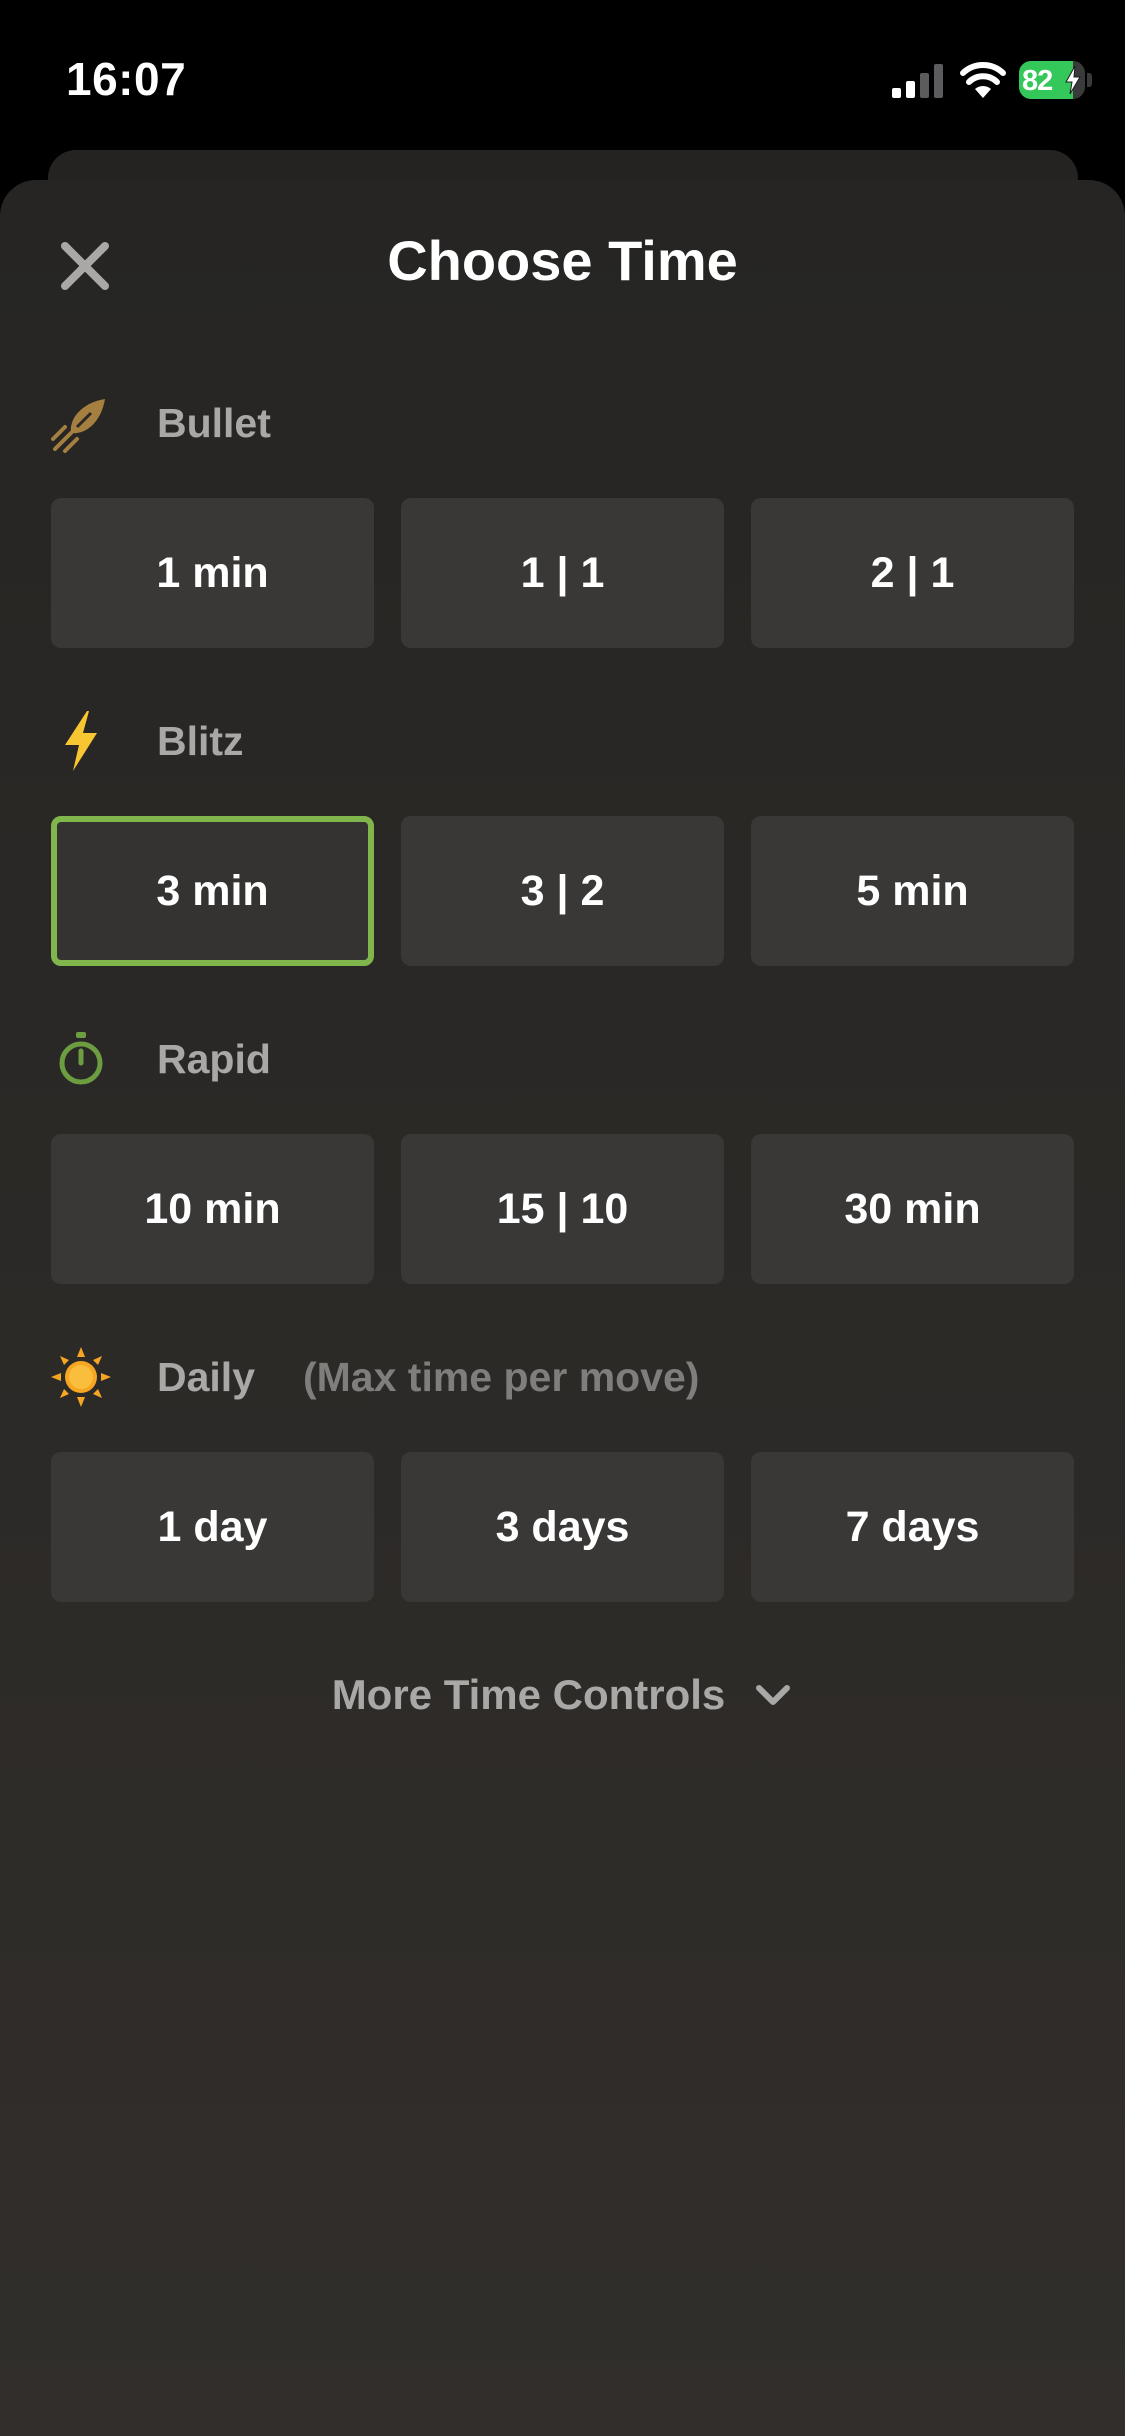 This screenshot has width=1125, height=2436. I want to click on time-option-1-min: 1 min, so click(212, 573).